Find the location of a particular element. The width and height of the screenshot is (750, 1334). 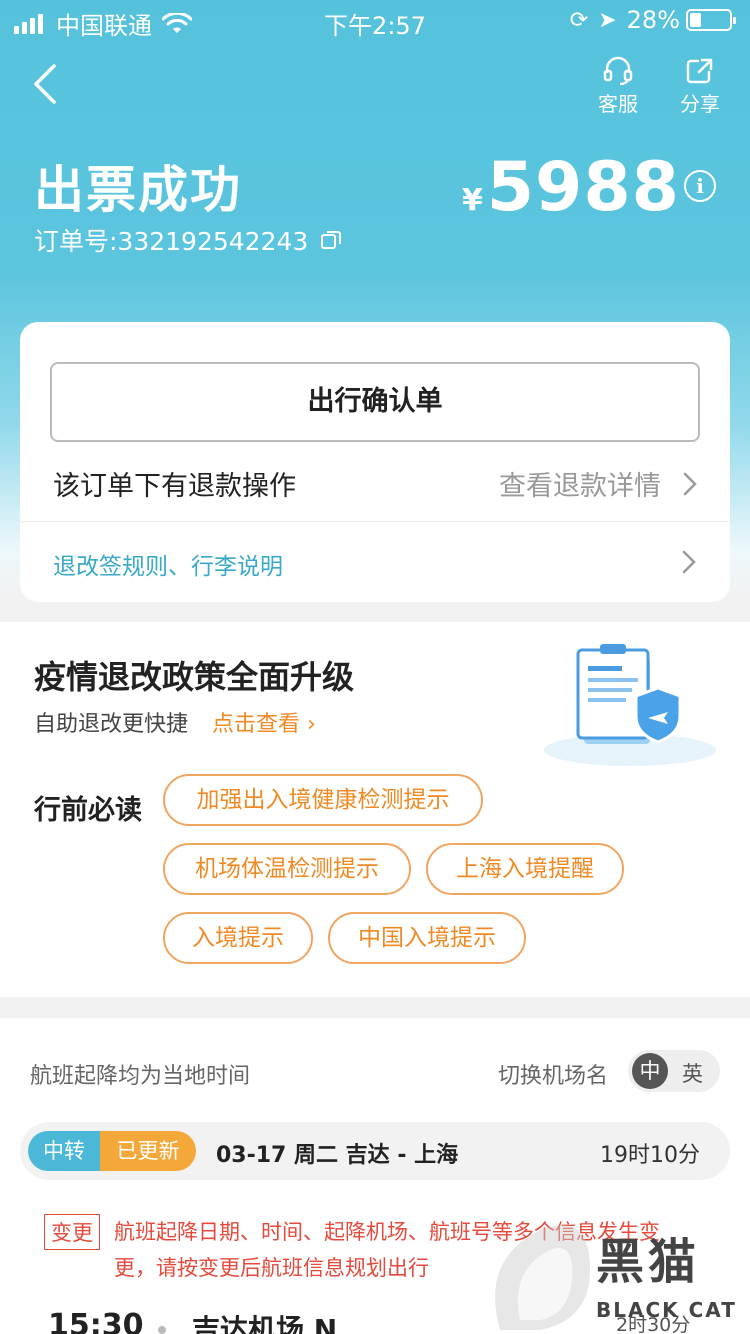

tag-shanghai-entry: 上海入境提醒 is located at coordinates (525, 869).